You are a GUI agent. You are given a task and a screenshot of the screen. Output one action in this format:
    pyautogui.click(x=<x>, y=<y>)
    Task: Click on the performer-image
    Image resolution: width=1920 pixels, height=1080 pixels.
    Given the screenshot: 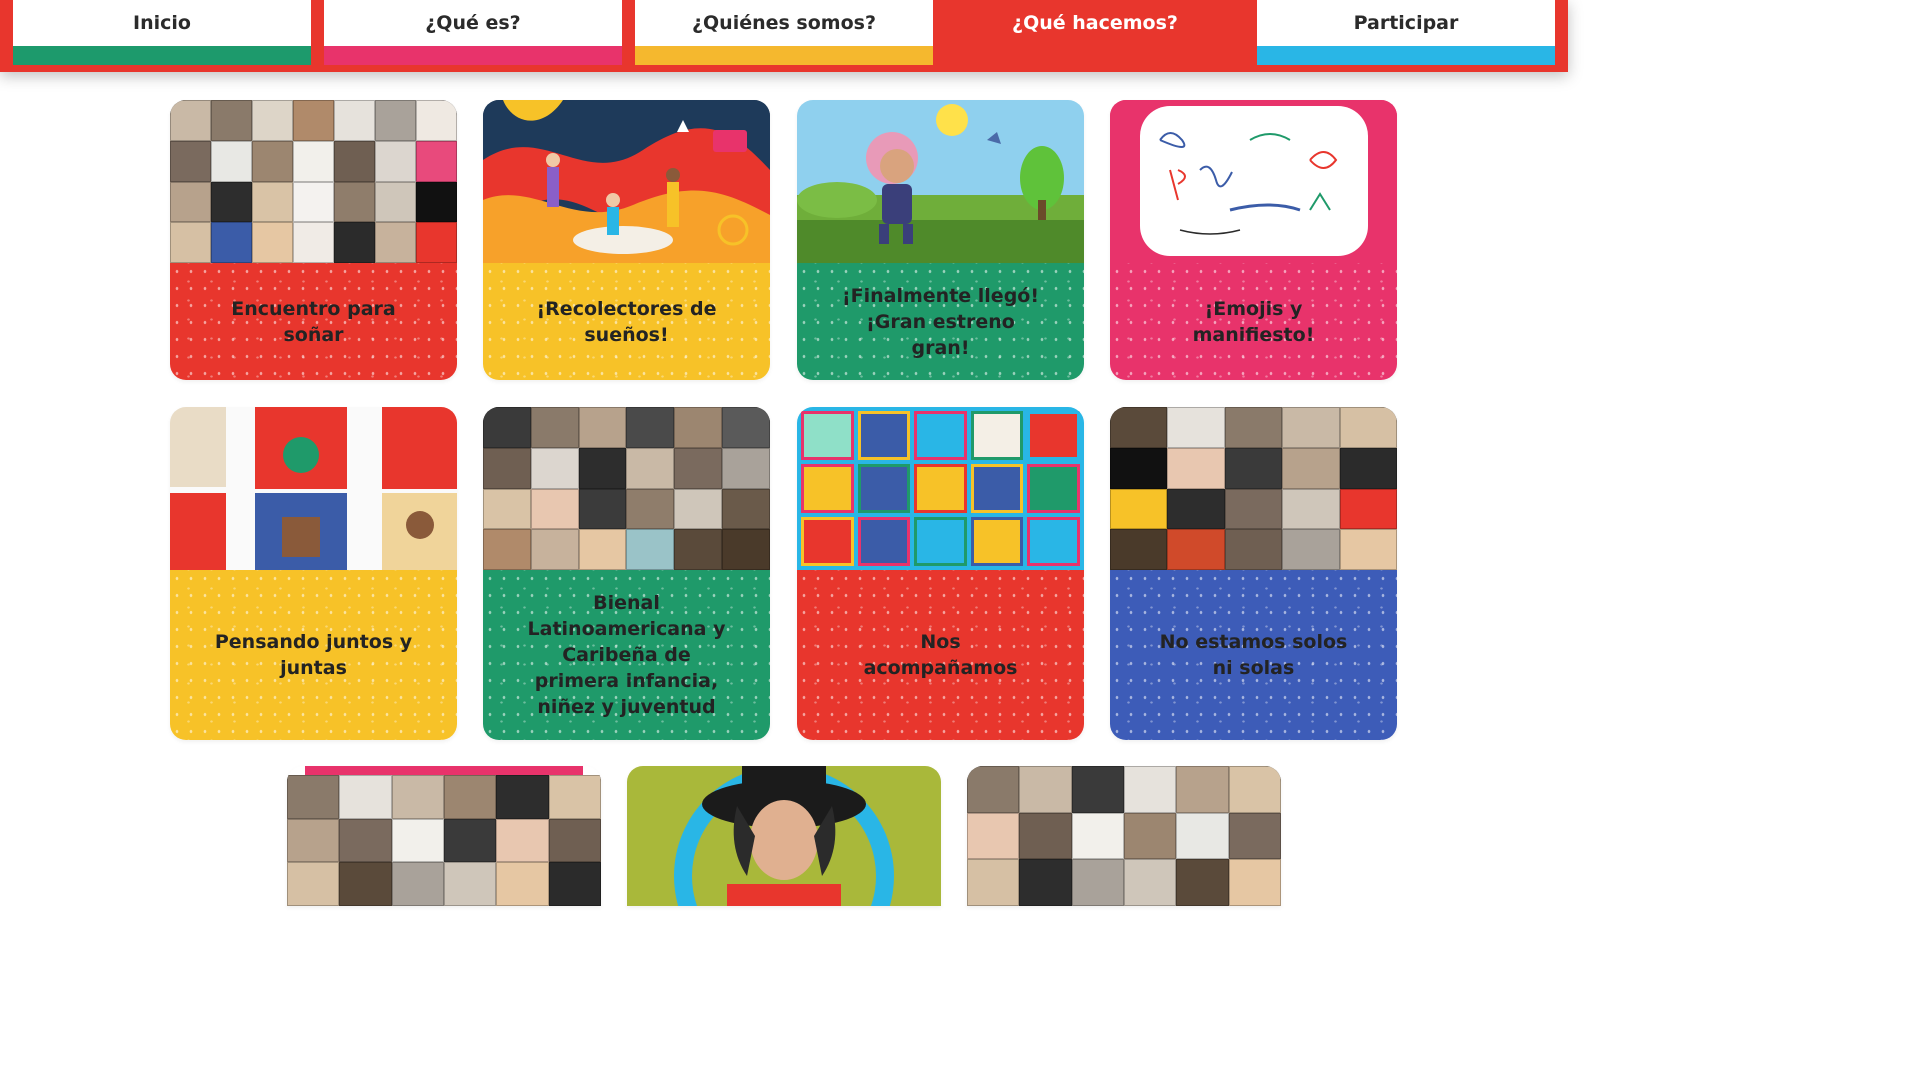 What is the action you would take?
    pyautogui.click(x=784, y=836)
    